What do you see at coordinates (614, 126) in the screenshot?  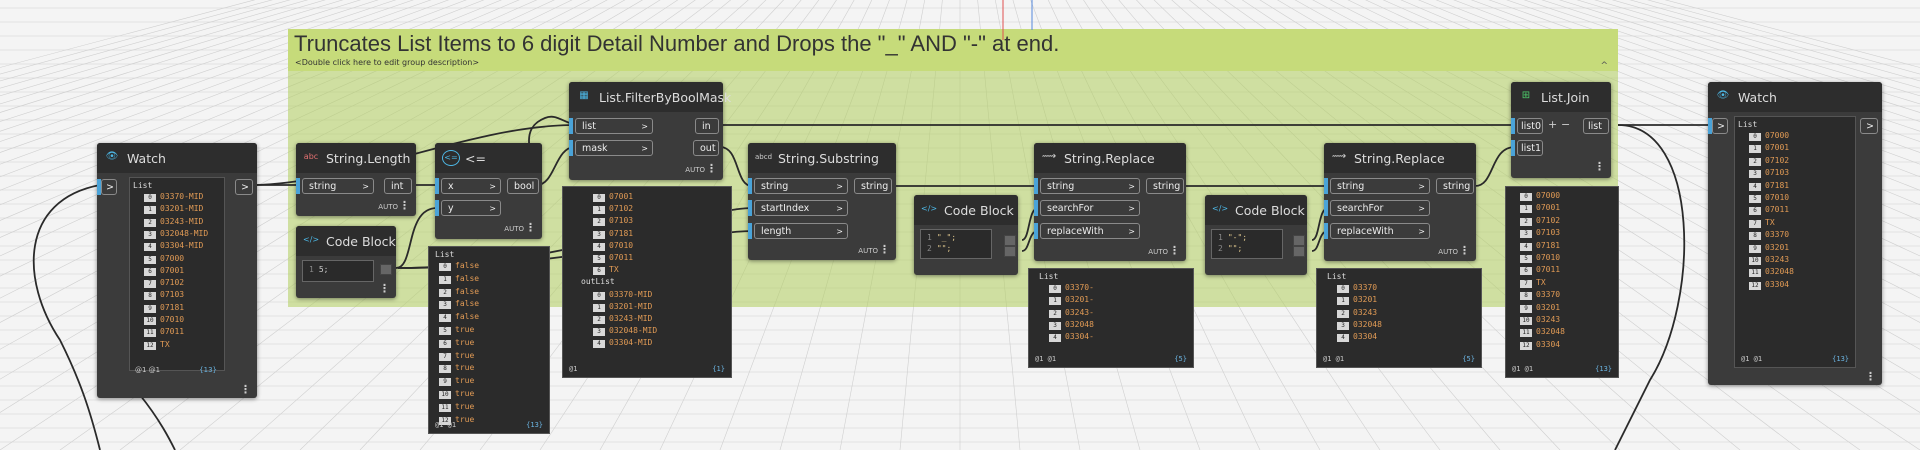 I see `input-port-list: list >` at bounding box center [614, 126].